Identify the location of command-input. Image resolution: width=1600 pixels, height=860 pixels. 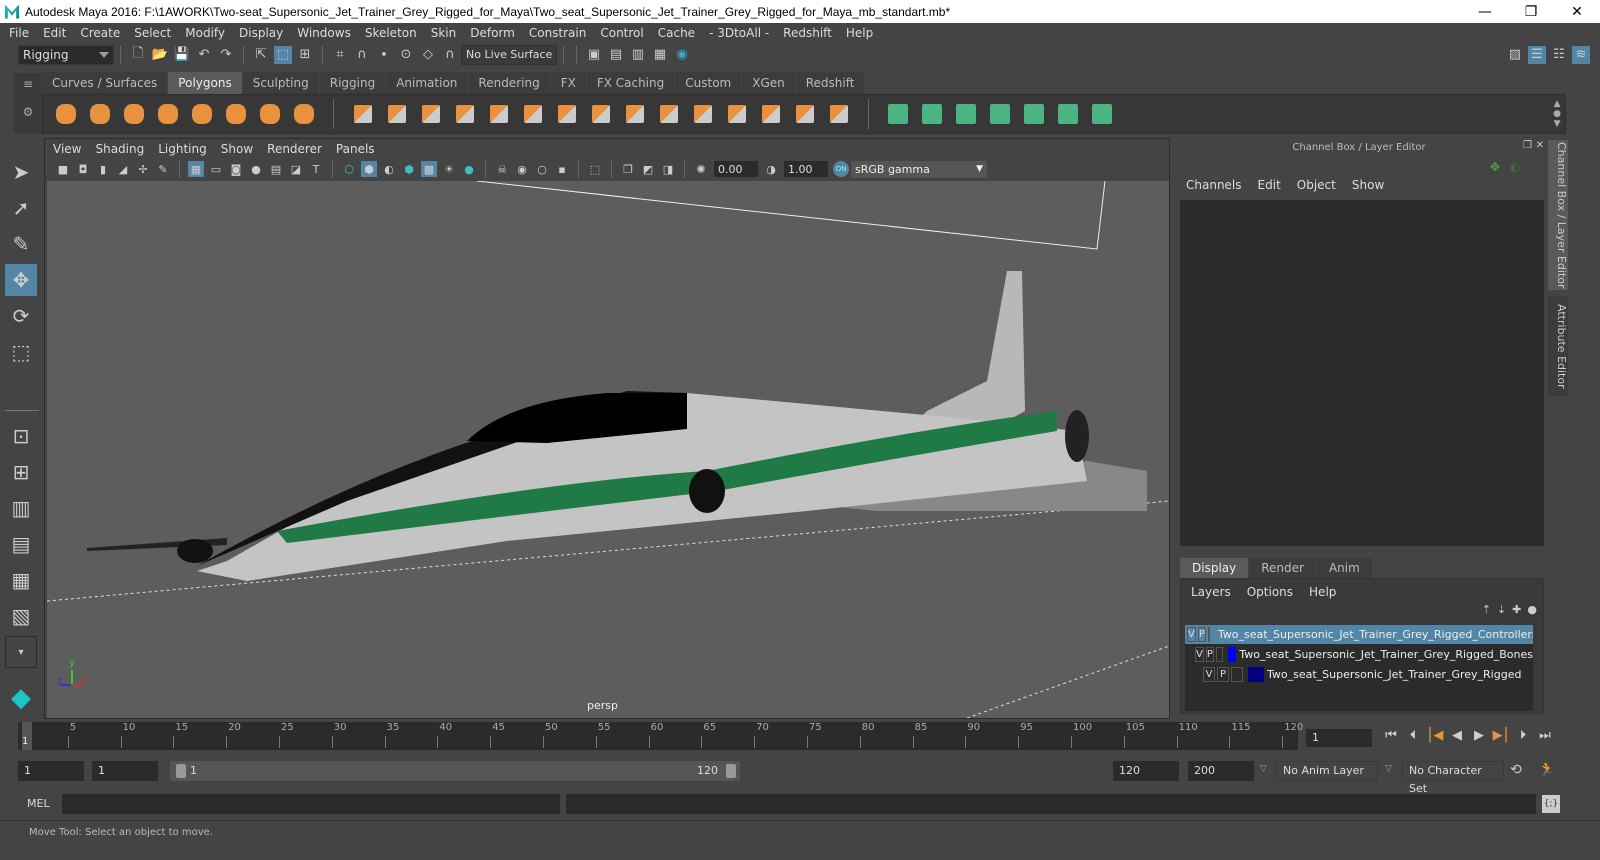
(311, 804).